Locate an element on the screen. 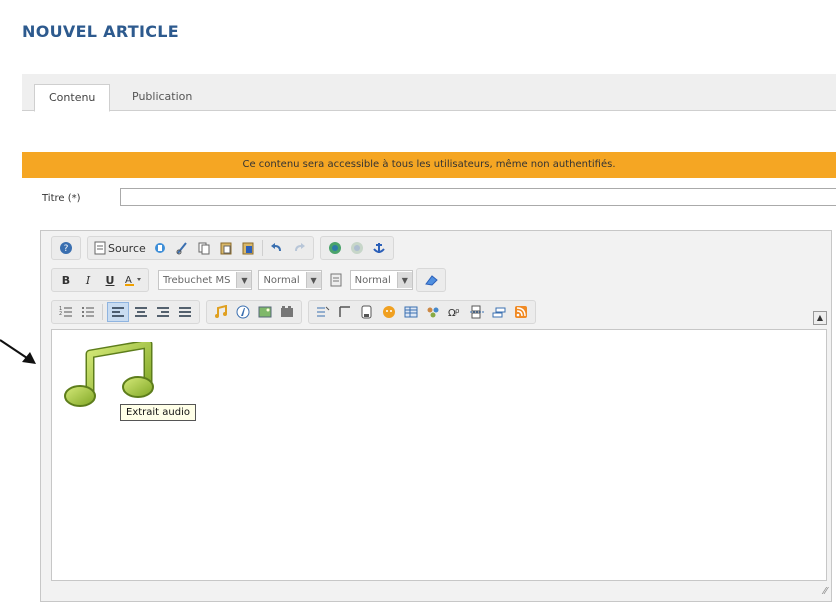 The height and width of the screenshot is (602, 836). source-label: Source is located at coordinates (127, 248).